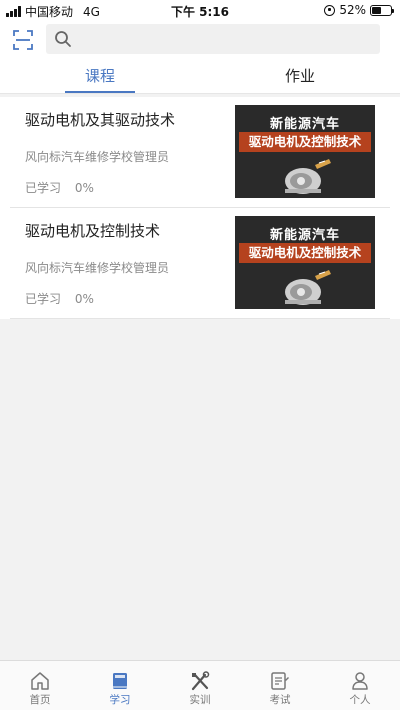 This screenshot has height=710, width=400. What do you see at coordinates (360, 681) in the screenshot?
I see `person-icon` at bounding box center [360, 681].